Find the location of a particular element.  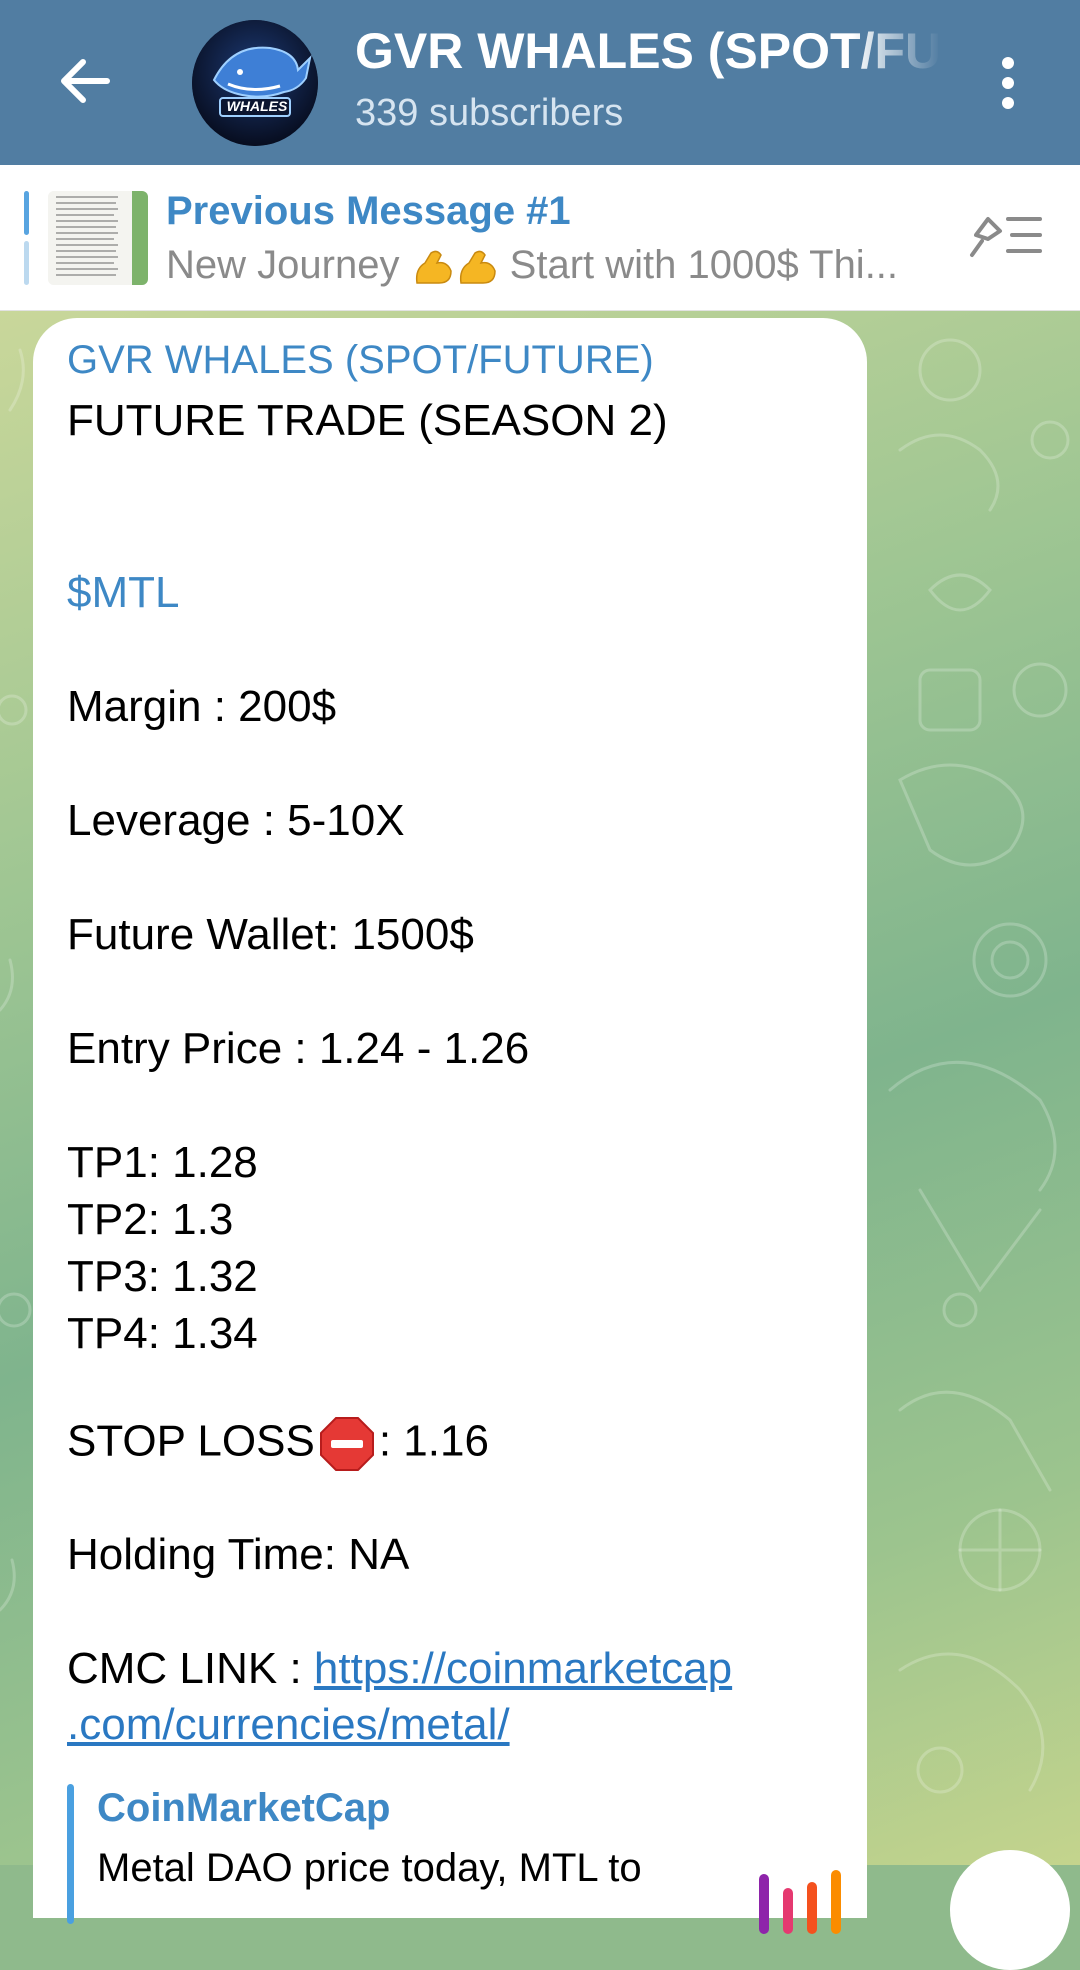

scroll-down-button is located at coordinates (1010, 1910).